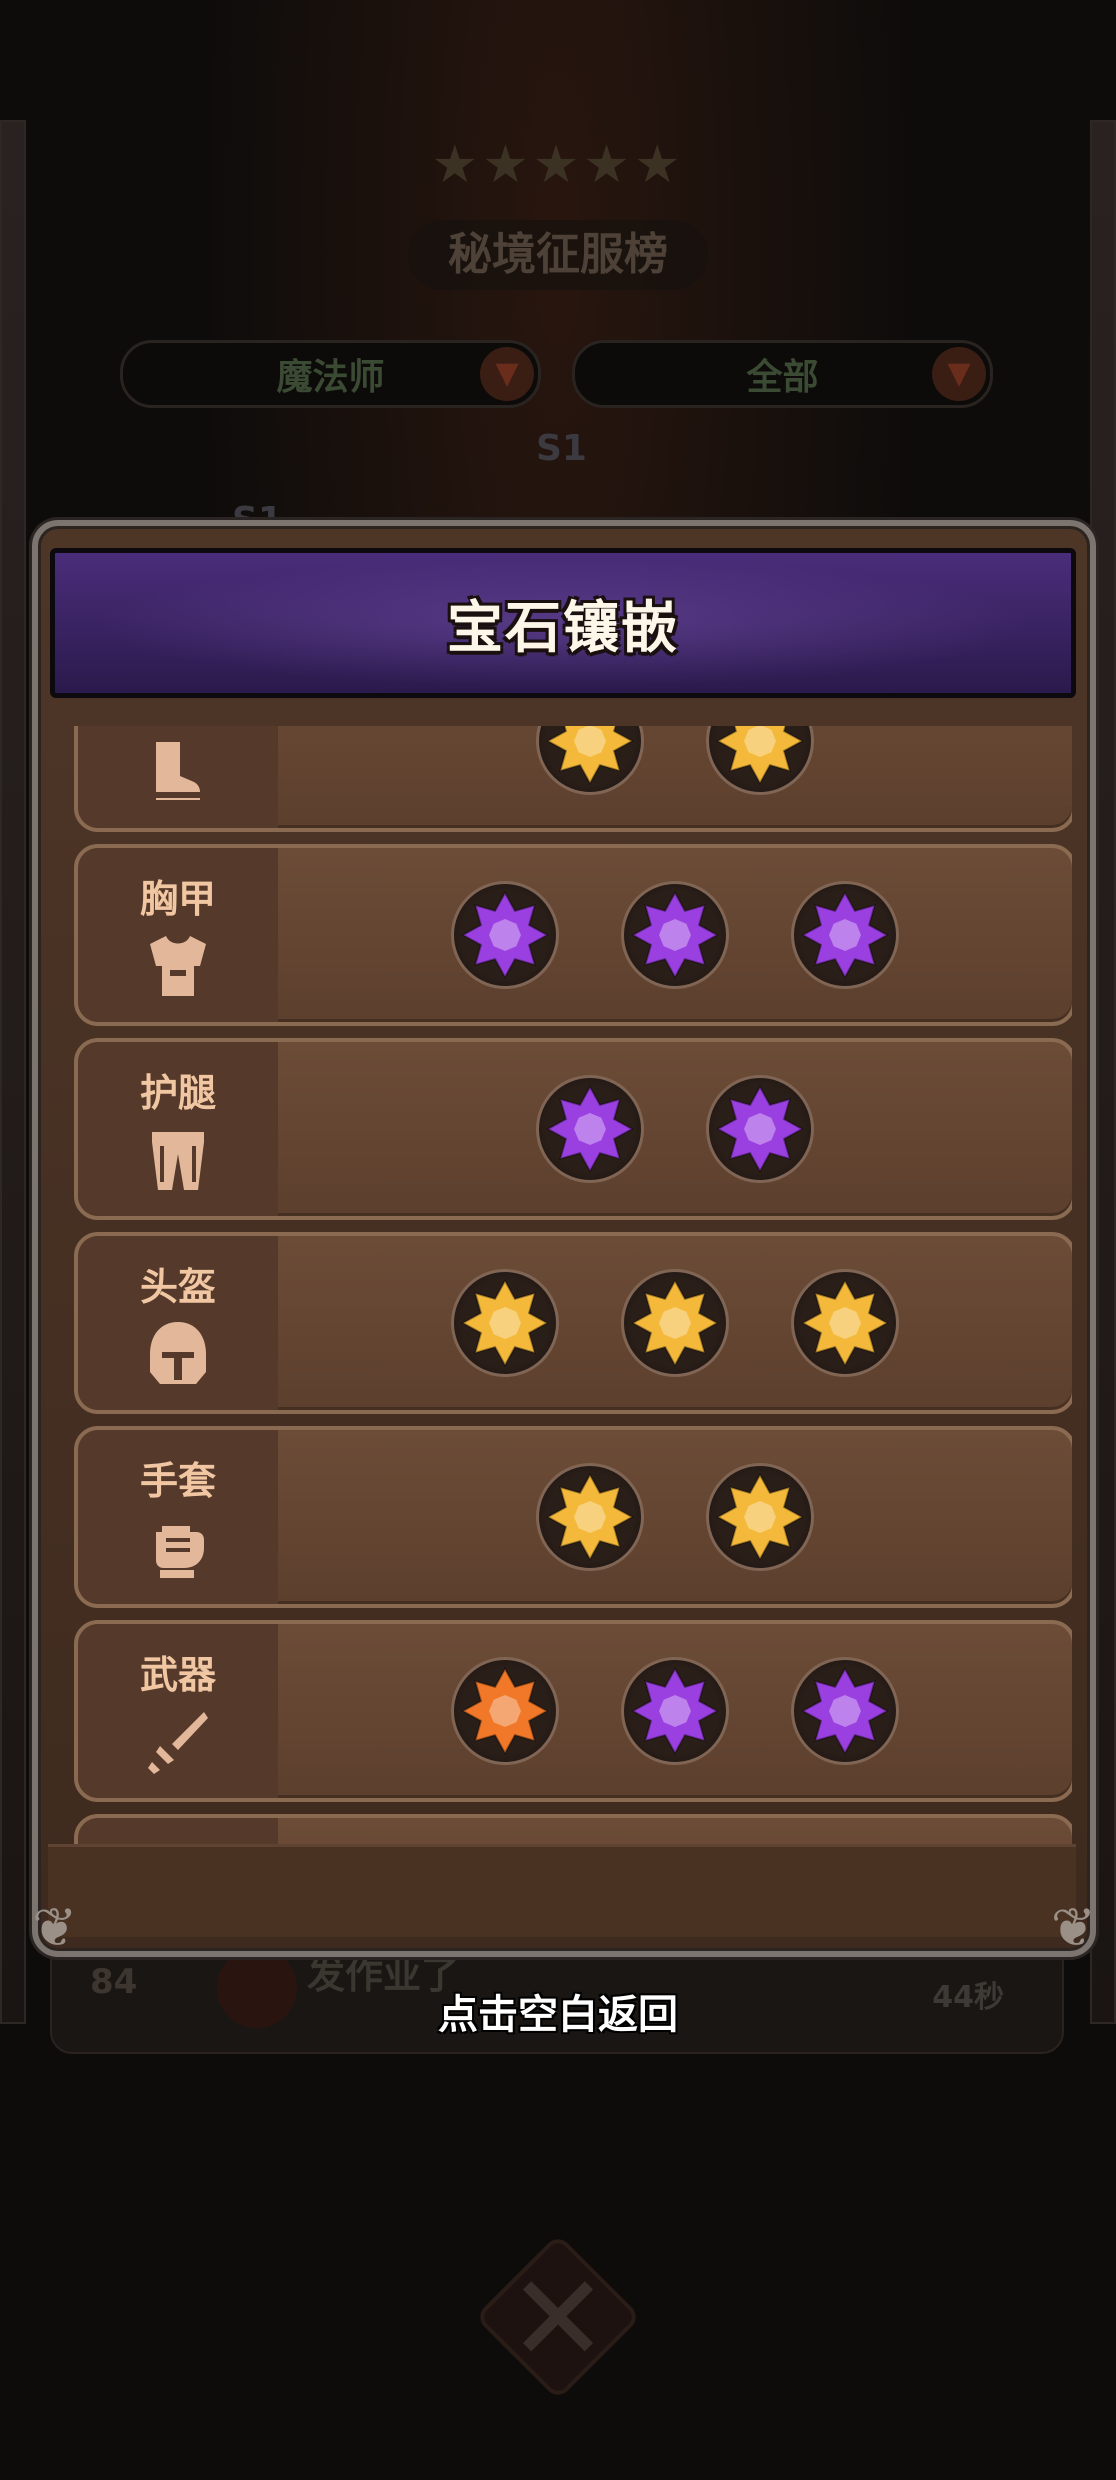 The image size is (1116, 2480). I want to click on dialog-header: 宝石镶嵌, so click(563, 623).